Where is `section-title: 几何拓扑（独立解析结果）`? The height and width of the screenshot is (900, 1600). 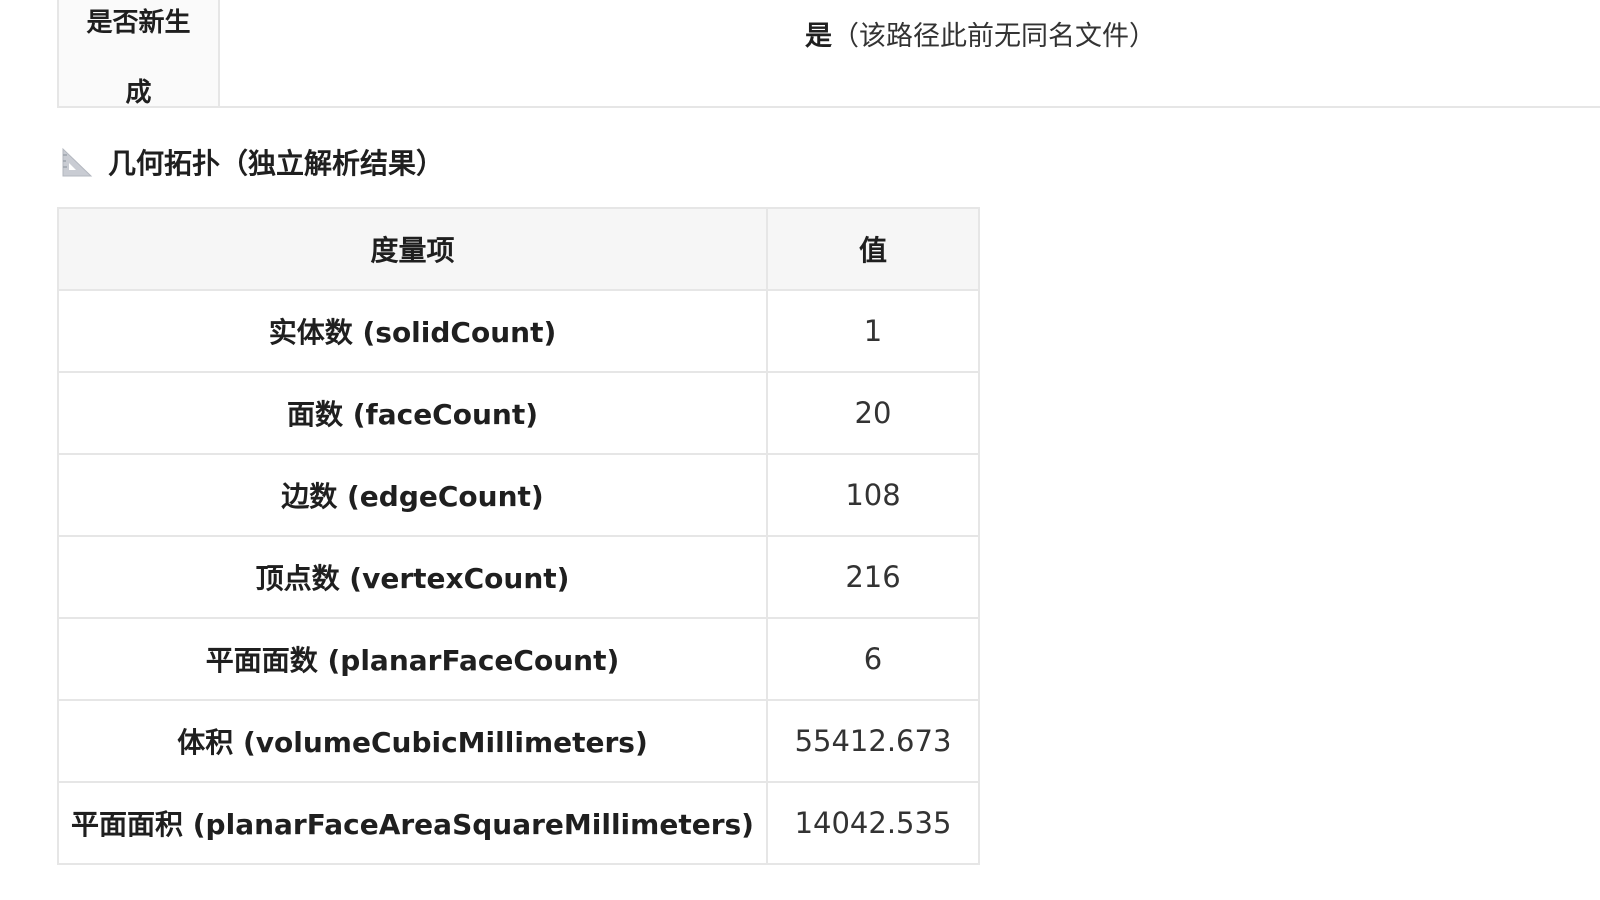 section-title: 几何拓扑（独立解析结果） is located at coordinates (276, 163).